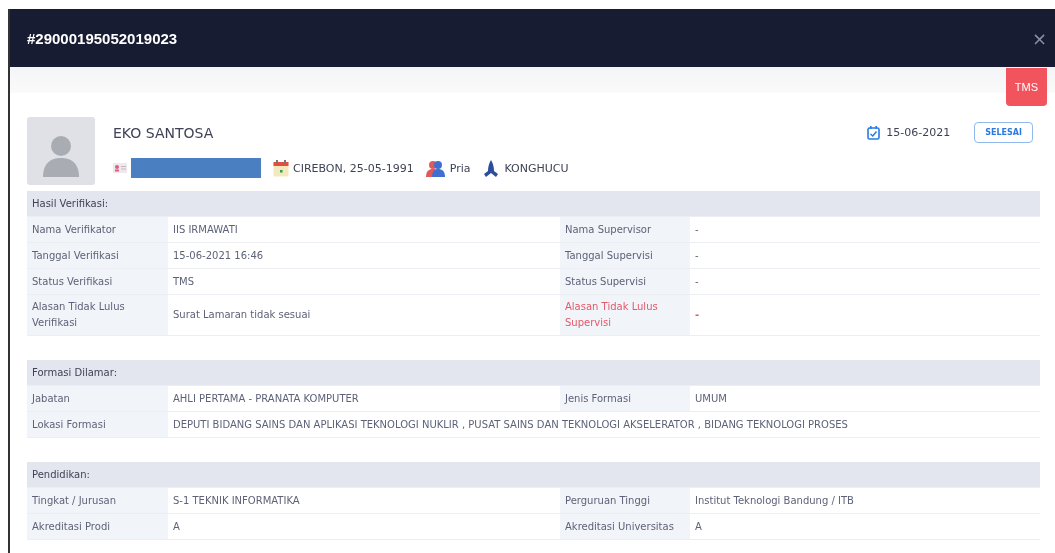 The width and height of the screenshot is (1055, 553). What do you see at coordinates (604, 424) in the screenshot?
I see `field-value: DEPUTI BIDANG SAINS DAN APLIKASI TEKNOLOGI NUKLIR , PUSAT SAINS DAN TEKNOLOGI AKSELERATOR , BIDANG TEKNOLOGI PROSES` at bounding box center [604, 424].